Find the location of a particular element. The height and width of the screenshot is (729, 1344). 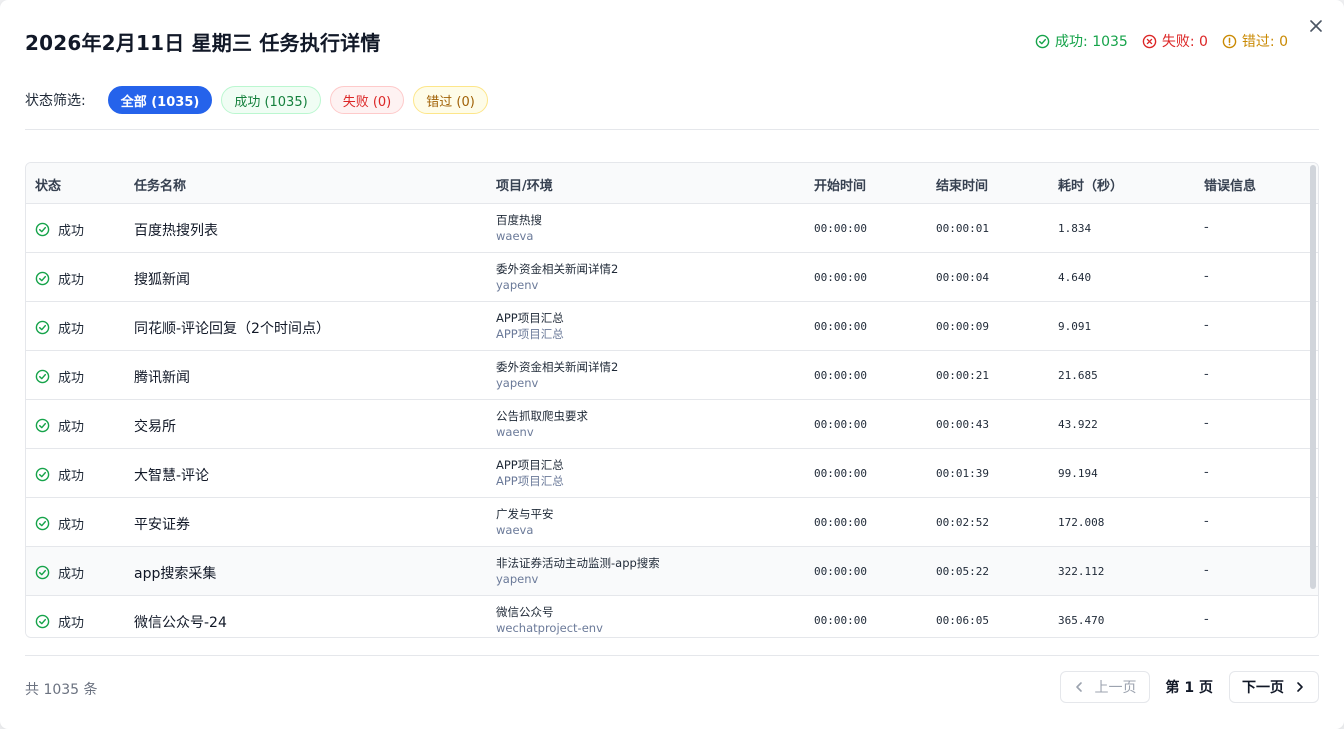

row-end-time: 00:01:39 is located at coordinates (962, 473).